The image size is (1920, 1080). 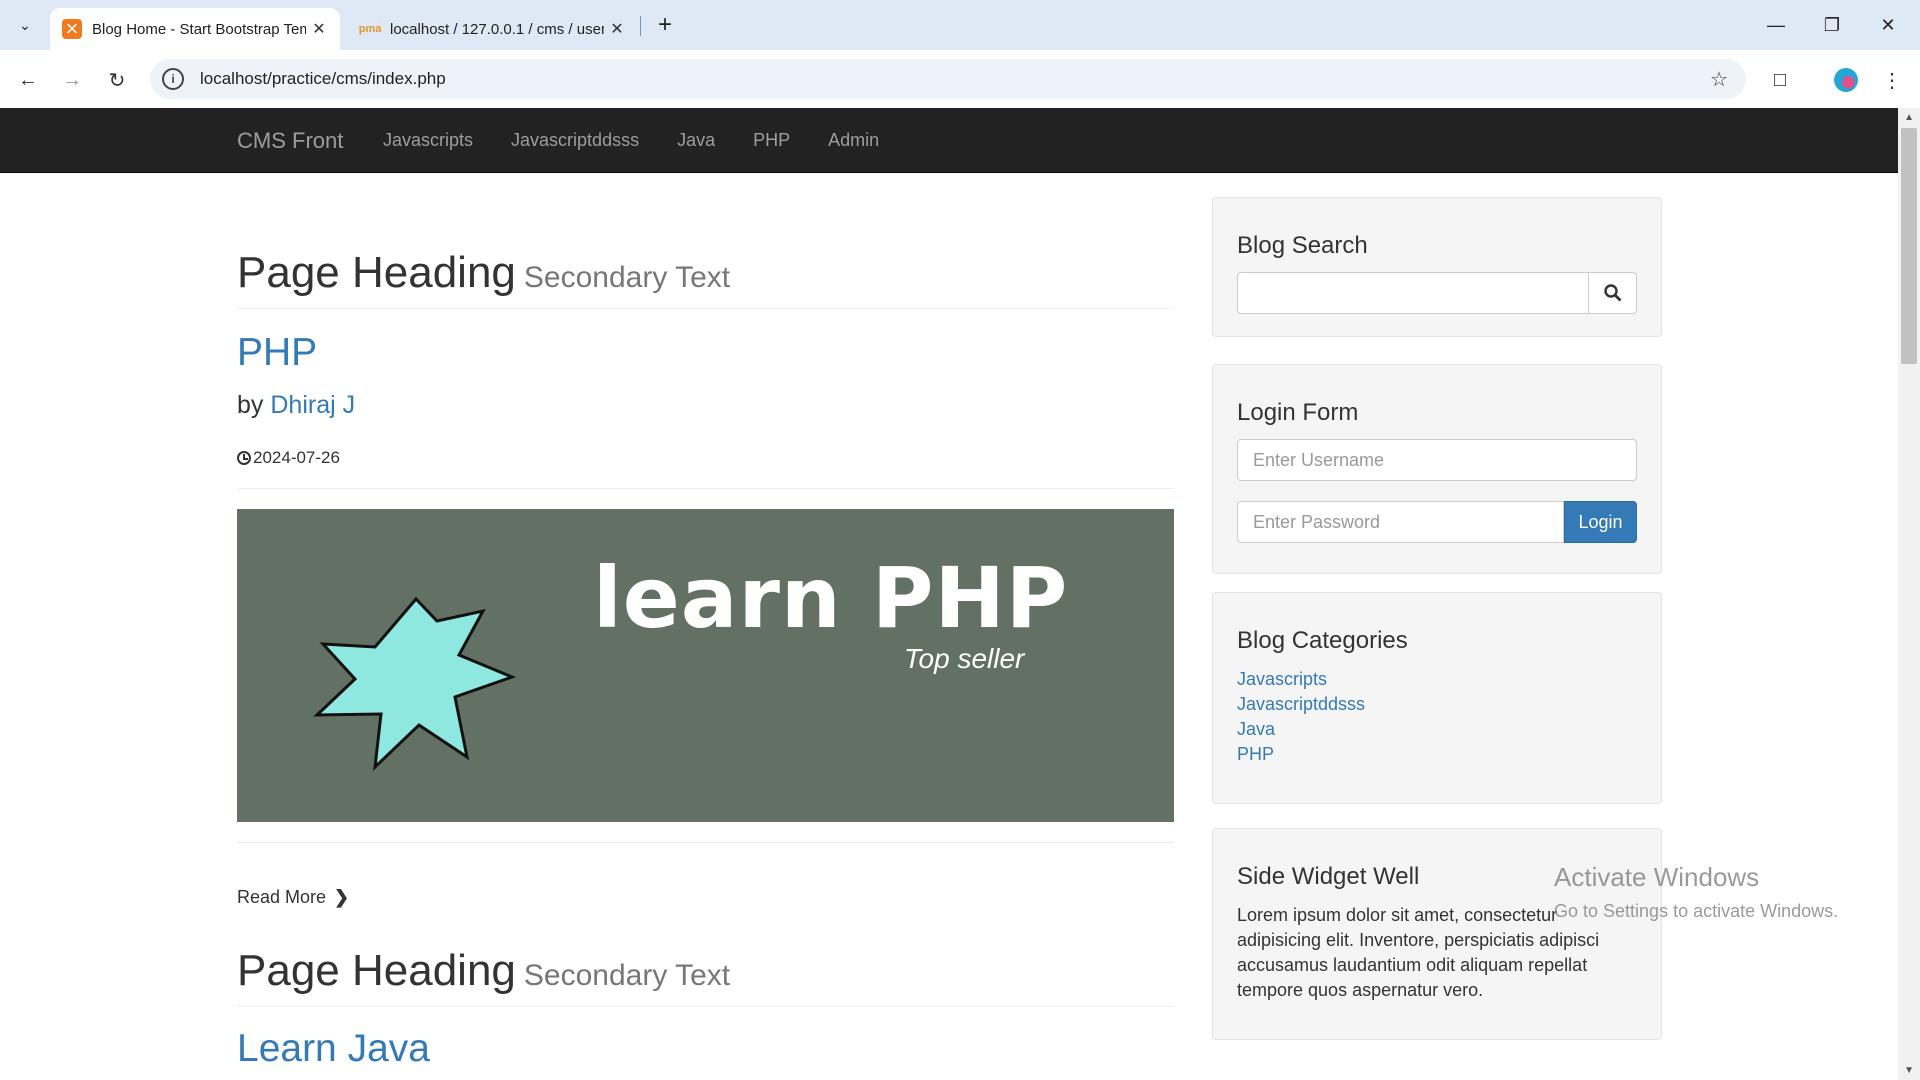 I want to click on nav-link-java: Java, so click(x=696, y=140).